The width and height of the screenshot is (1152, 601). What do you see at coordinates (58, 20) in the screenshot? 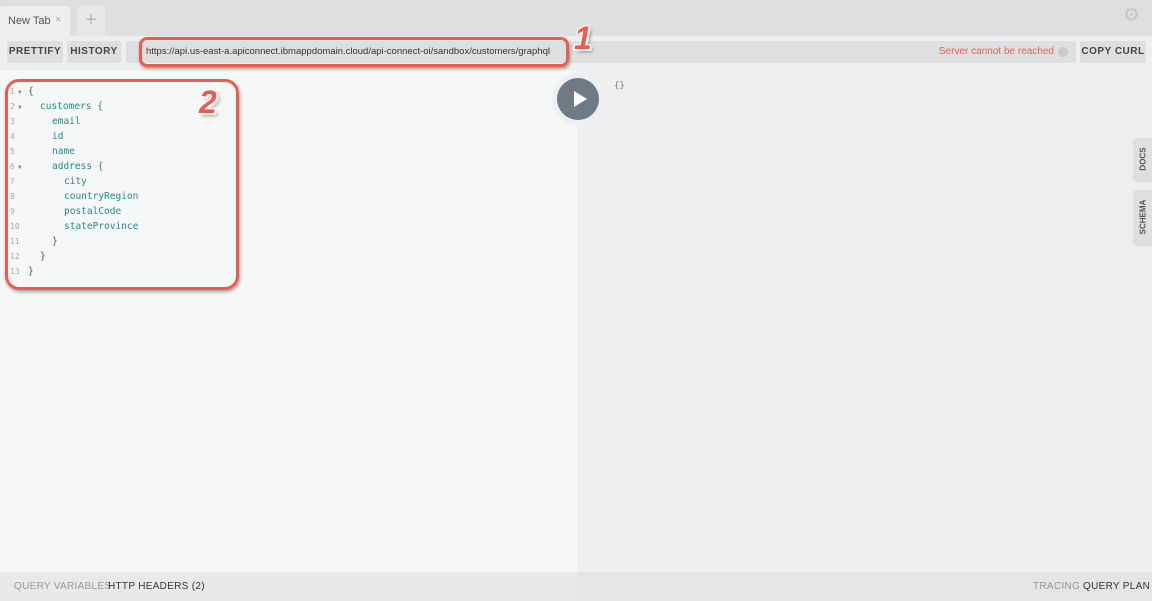
I see `close-icon: ×` at bounding box center [58, 20].